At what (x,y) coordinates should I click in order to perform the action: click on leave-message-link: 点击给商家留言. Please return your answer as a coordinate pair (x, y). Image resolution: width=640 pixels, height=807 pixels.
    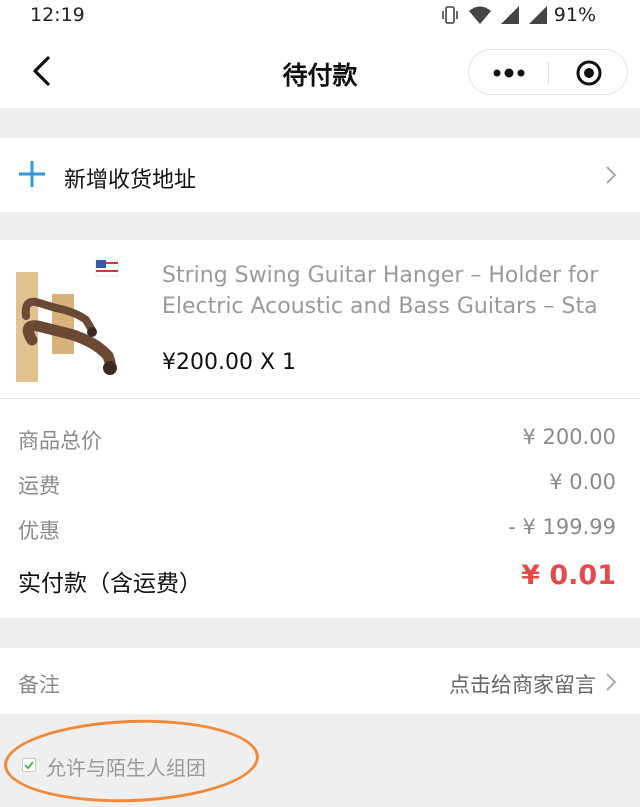
    Looking at the image, I should click on (522, 684).